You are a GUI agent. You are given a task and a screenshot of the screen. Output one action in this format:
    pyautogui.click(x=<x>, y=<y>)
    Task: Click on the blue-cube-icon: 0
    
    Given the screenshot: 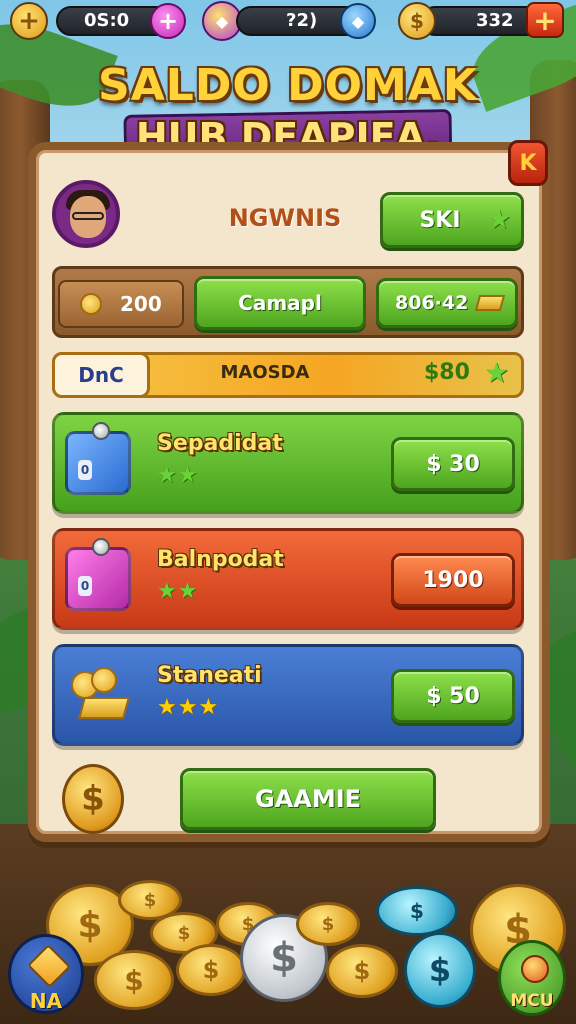 What is the action you would take?
    pyautogui.click(x=98, y=458)
    